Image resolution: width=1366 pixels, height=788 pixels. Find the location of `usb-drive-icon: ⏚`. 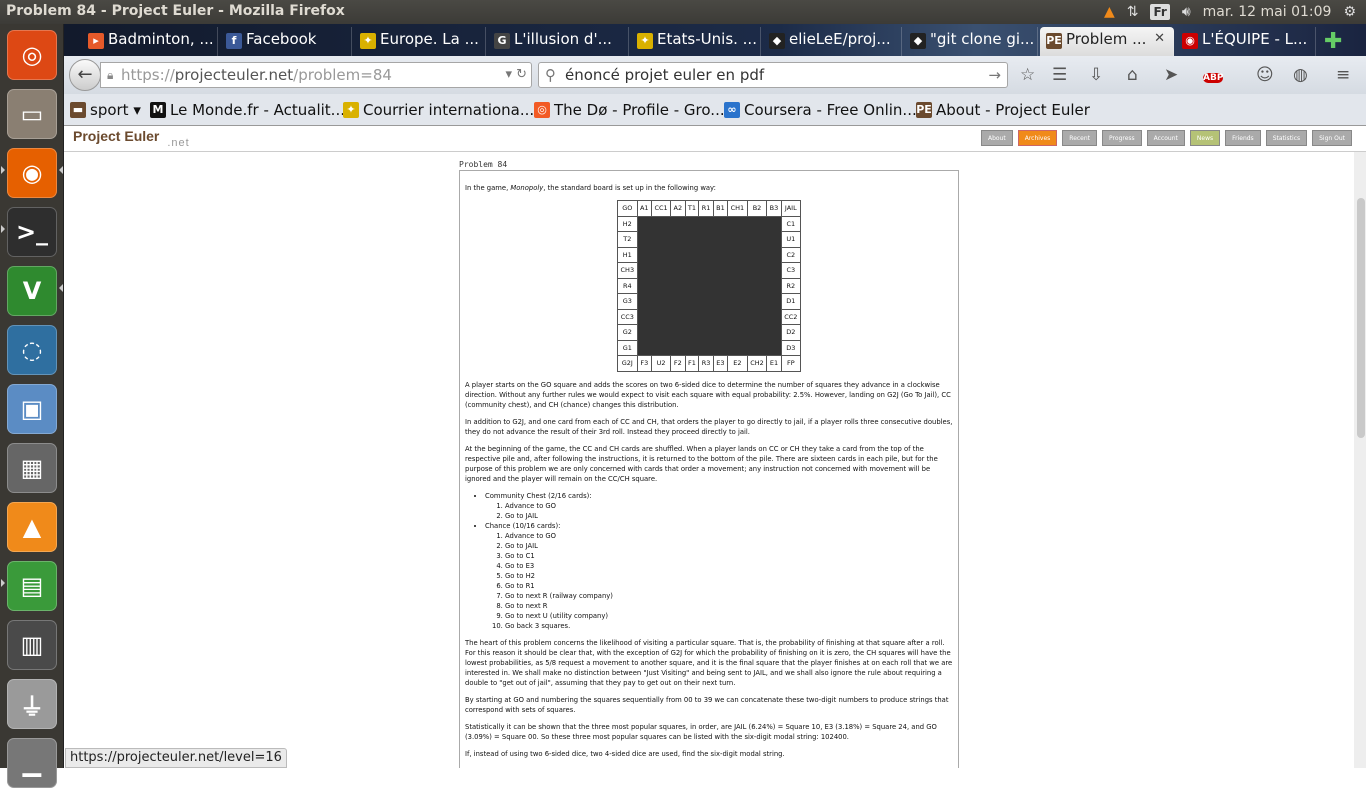

usb-drive-icon: ⏚ is located at coordinates (32, 704).